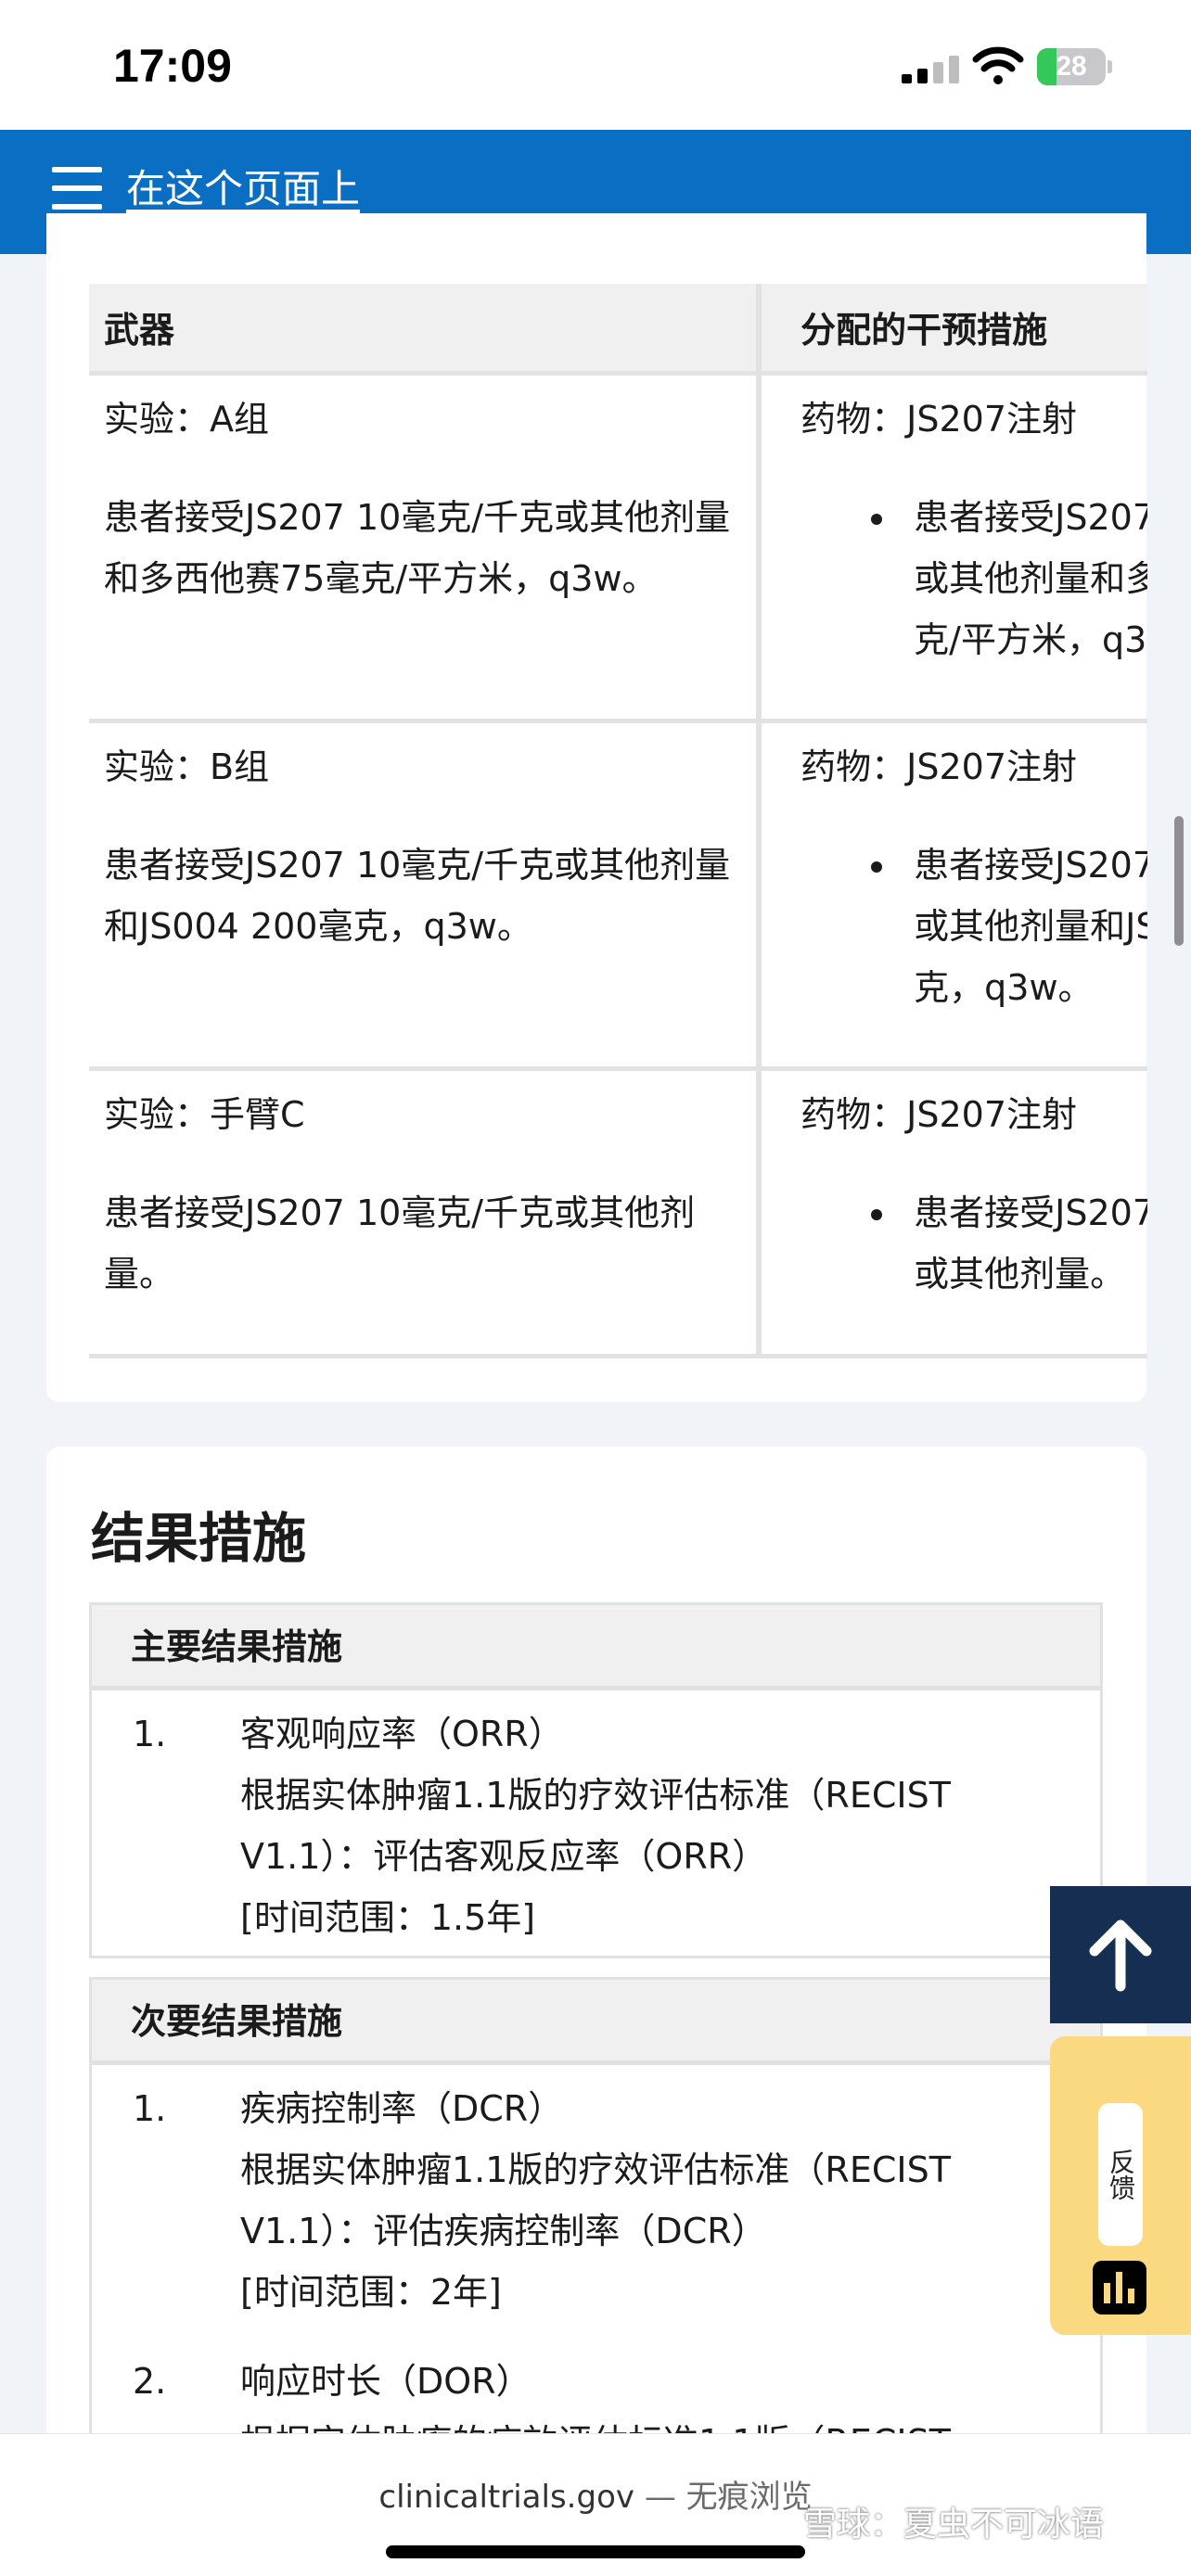  I want to click on arm-description: 患者接受JS207 10毫克/千克或其他剂量和JS004 200毫克，q3w。, so click(417, 896).